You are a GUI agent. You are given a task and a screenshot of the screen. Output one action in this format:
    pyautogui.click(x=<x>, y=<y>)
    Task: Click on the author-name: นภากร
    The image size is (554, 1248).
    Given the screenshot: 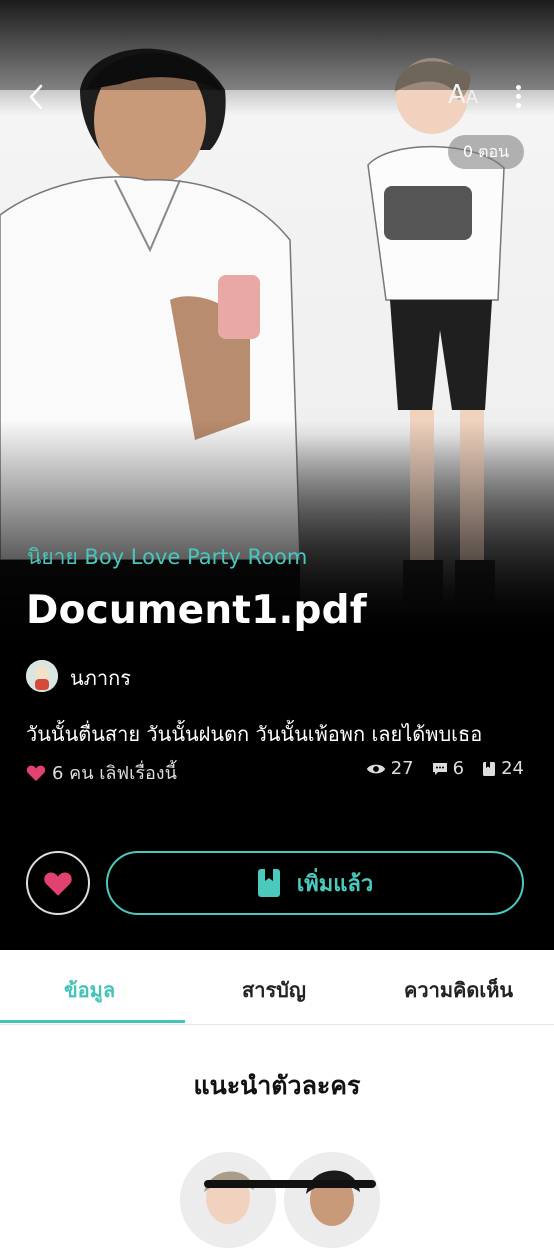 What is the action you would take?
    pyautogui.click(x=100, y=678)
    